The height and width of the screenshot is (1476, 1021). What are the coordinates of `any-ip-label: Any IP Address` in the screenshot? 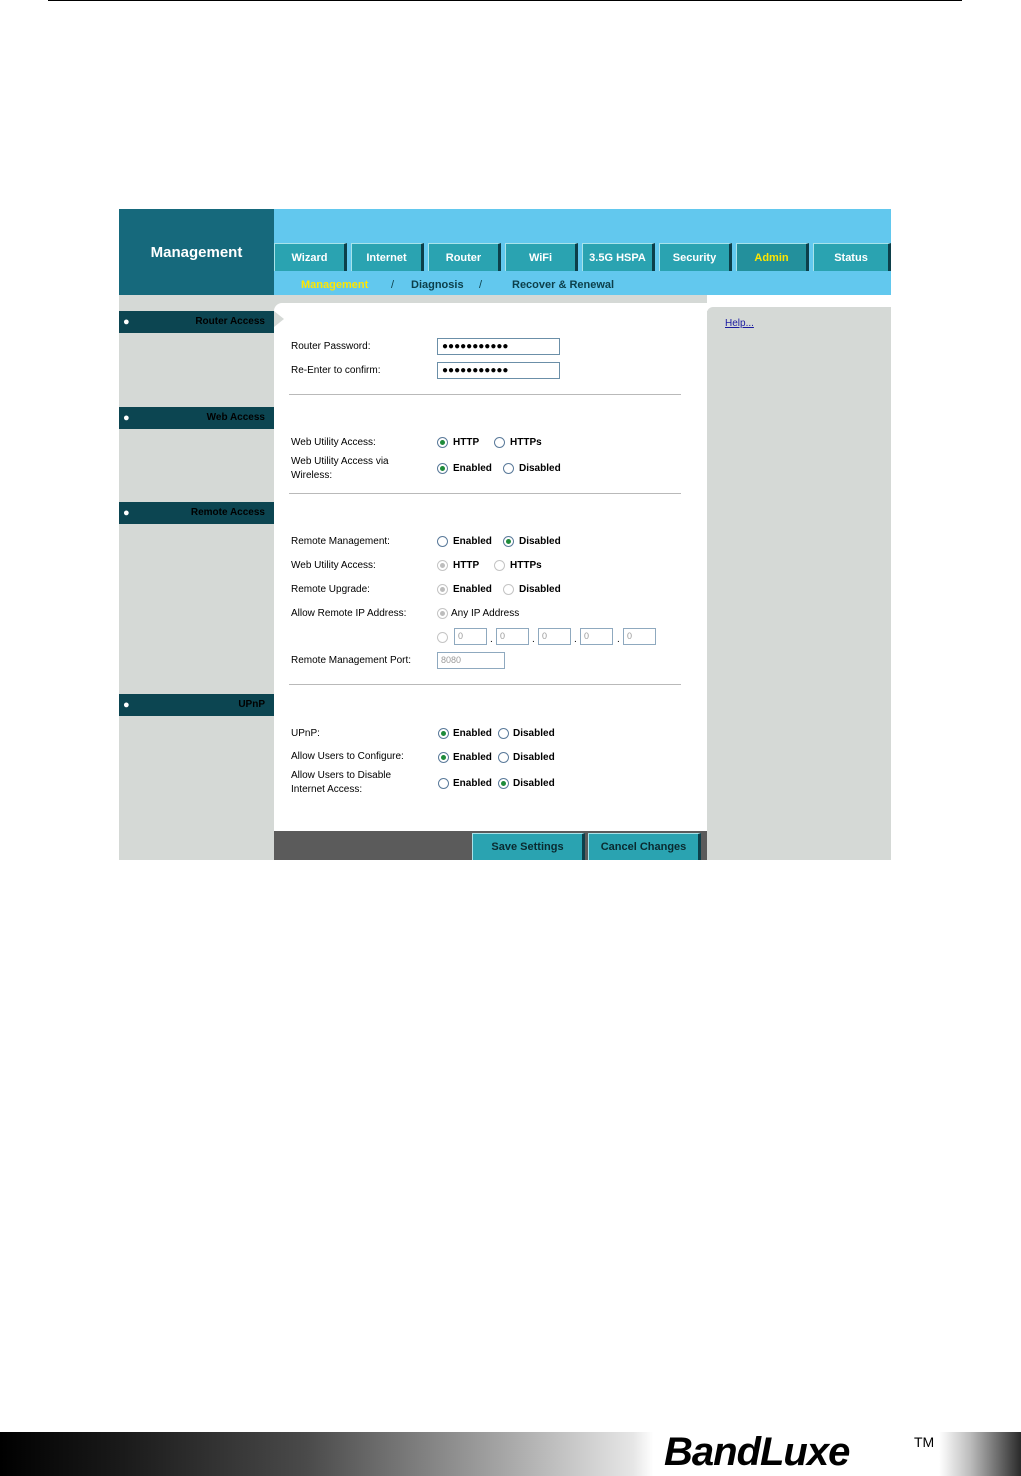 It's located at (485, 613).